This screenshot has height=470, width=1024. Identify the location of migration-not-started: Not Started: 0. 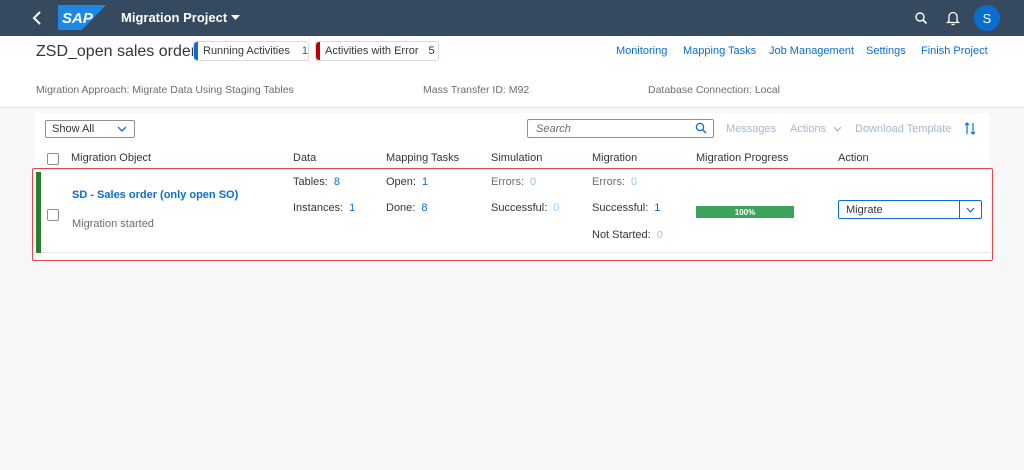
(627, 235).